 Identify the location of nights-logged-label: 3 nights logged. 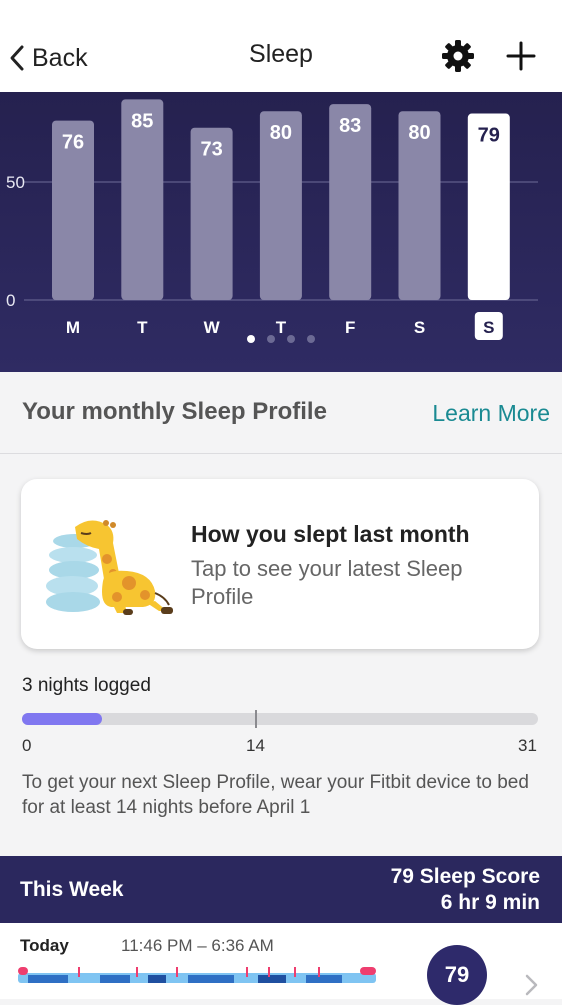
(86, 685).